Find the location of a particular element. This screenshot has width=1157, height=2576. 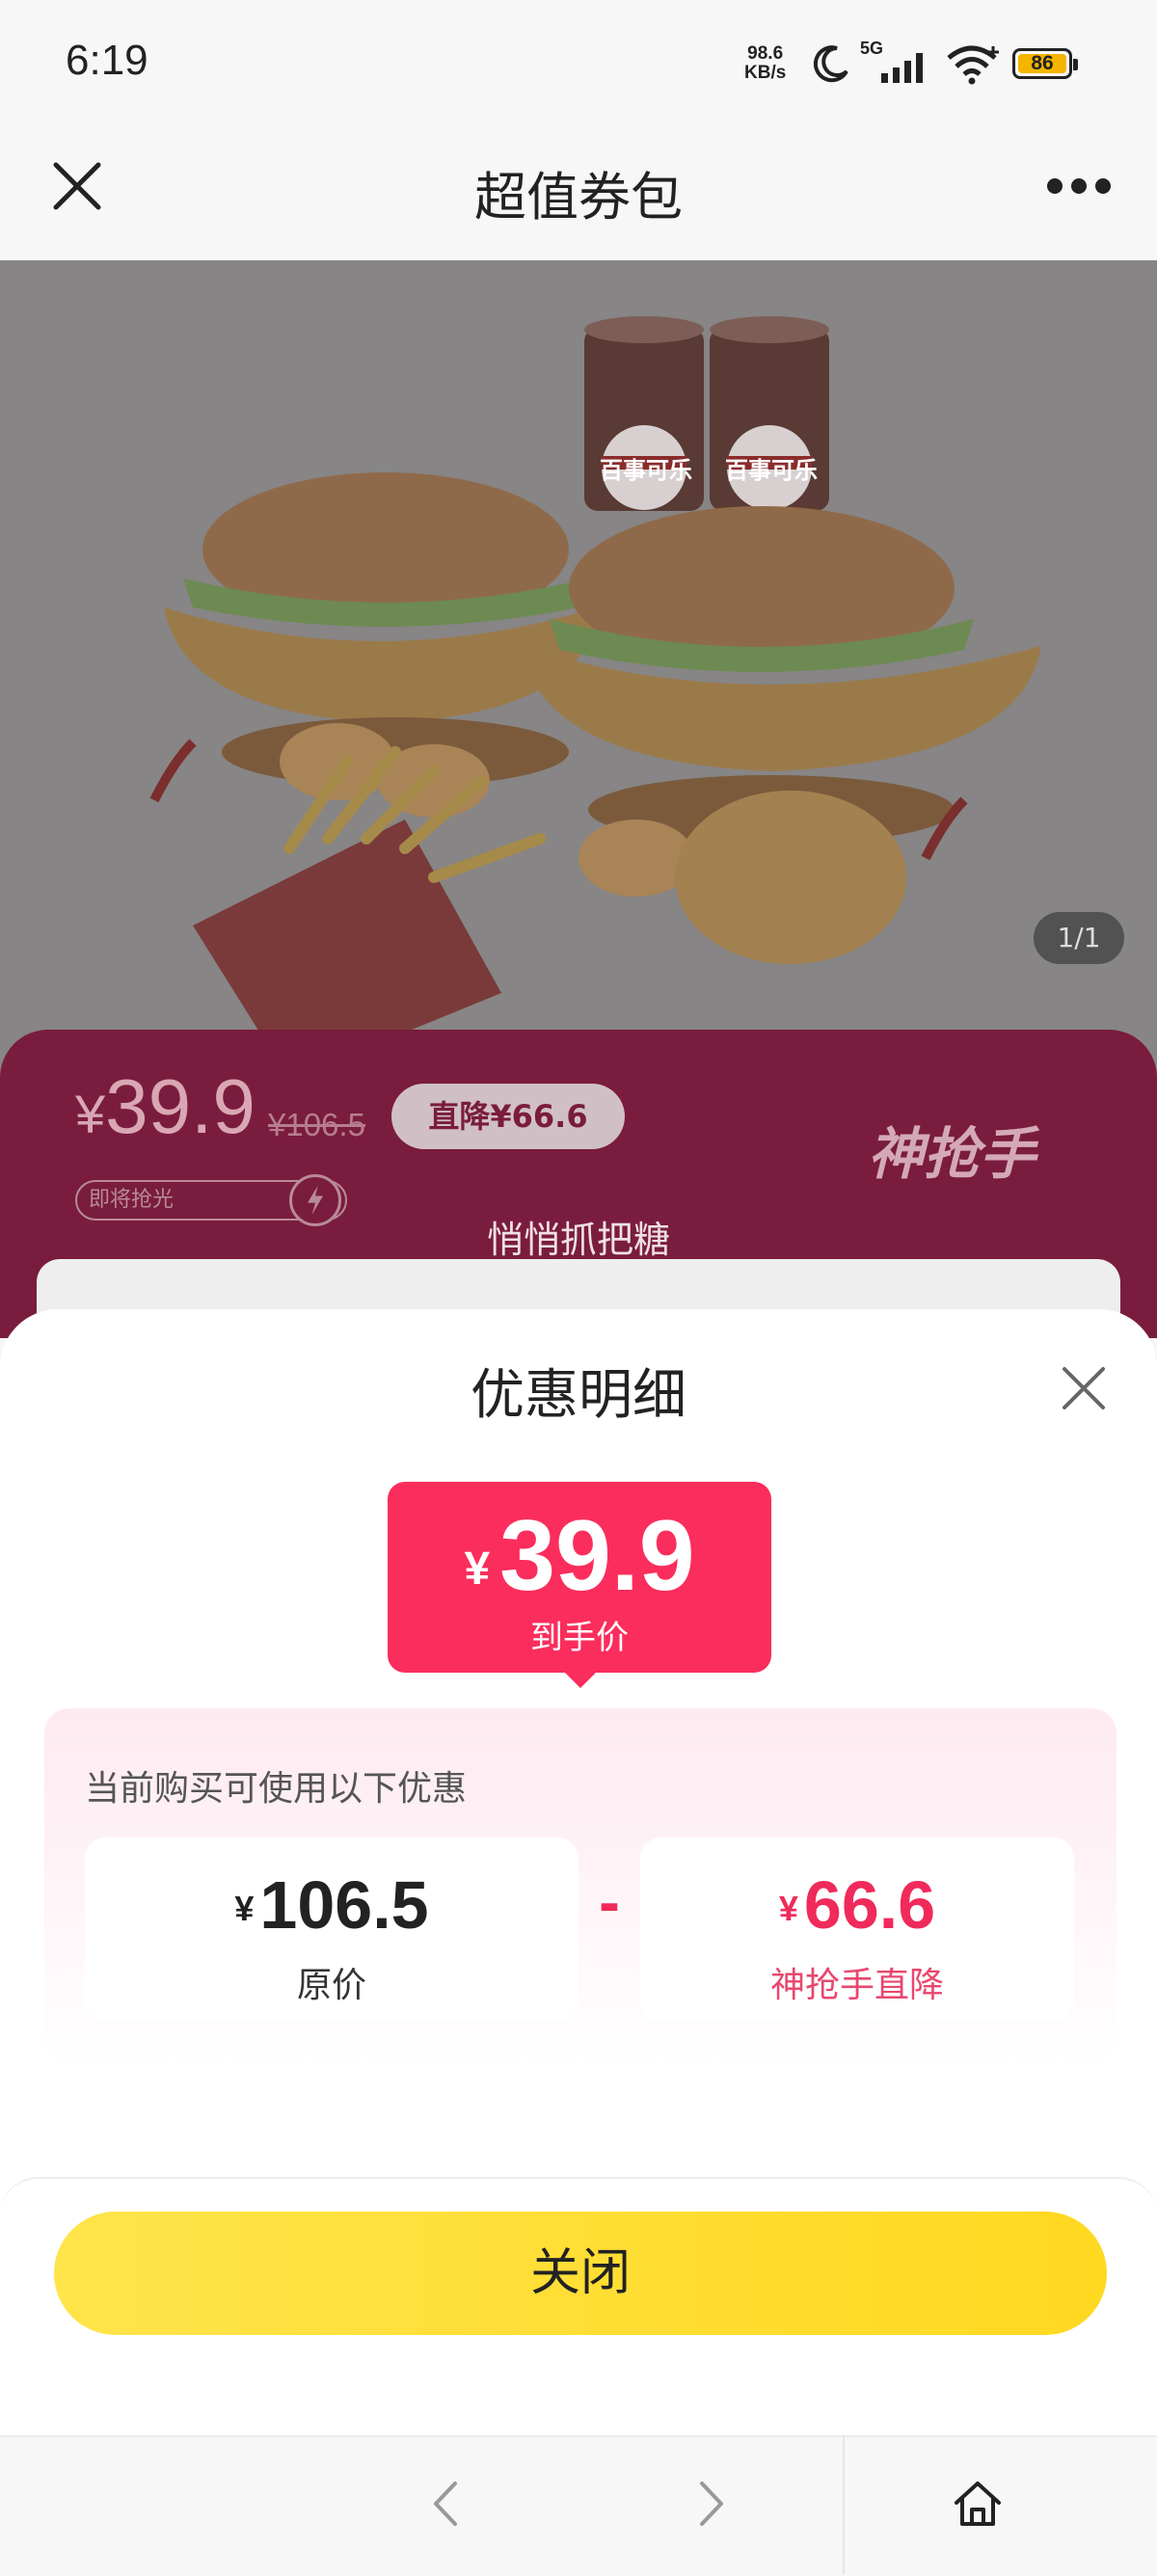

price-drop-text: 直降¥66.6 is located at coordinates (508, 1117).